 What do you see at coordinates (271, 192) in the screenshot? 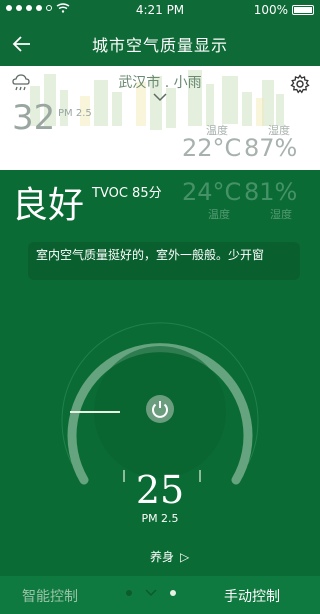
I see `indoor-humidity-value: 81%` at bounding box center [271, 192].